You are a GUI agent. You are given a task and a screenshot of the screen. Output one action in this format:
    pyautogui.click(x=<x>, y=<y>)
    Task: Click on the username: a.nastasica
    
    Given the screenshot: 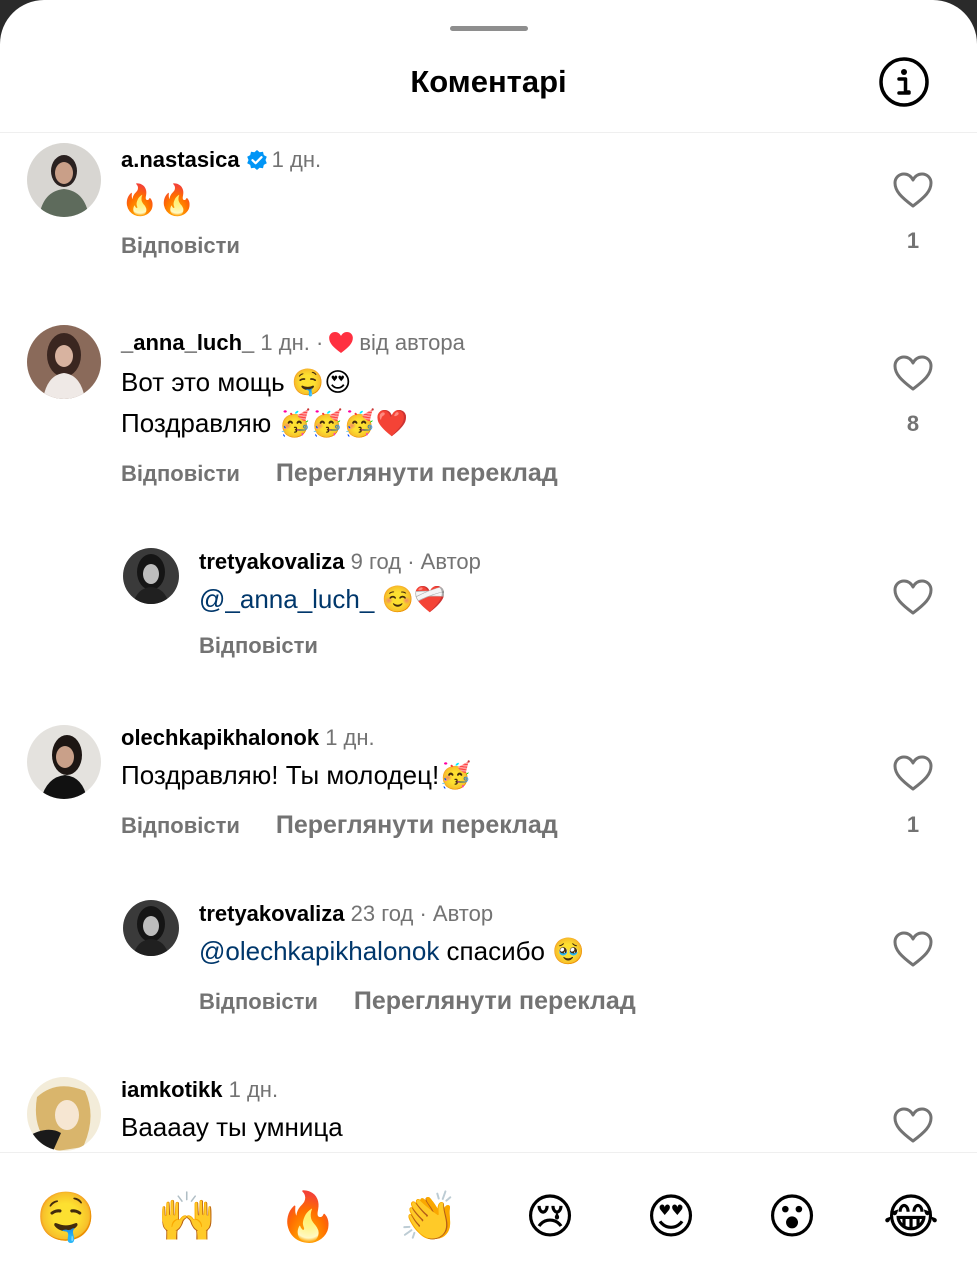 What is the action you would take?
    pyautogui.click(x=180, y=159)
    